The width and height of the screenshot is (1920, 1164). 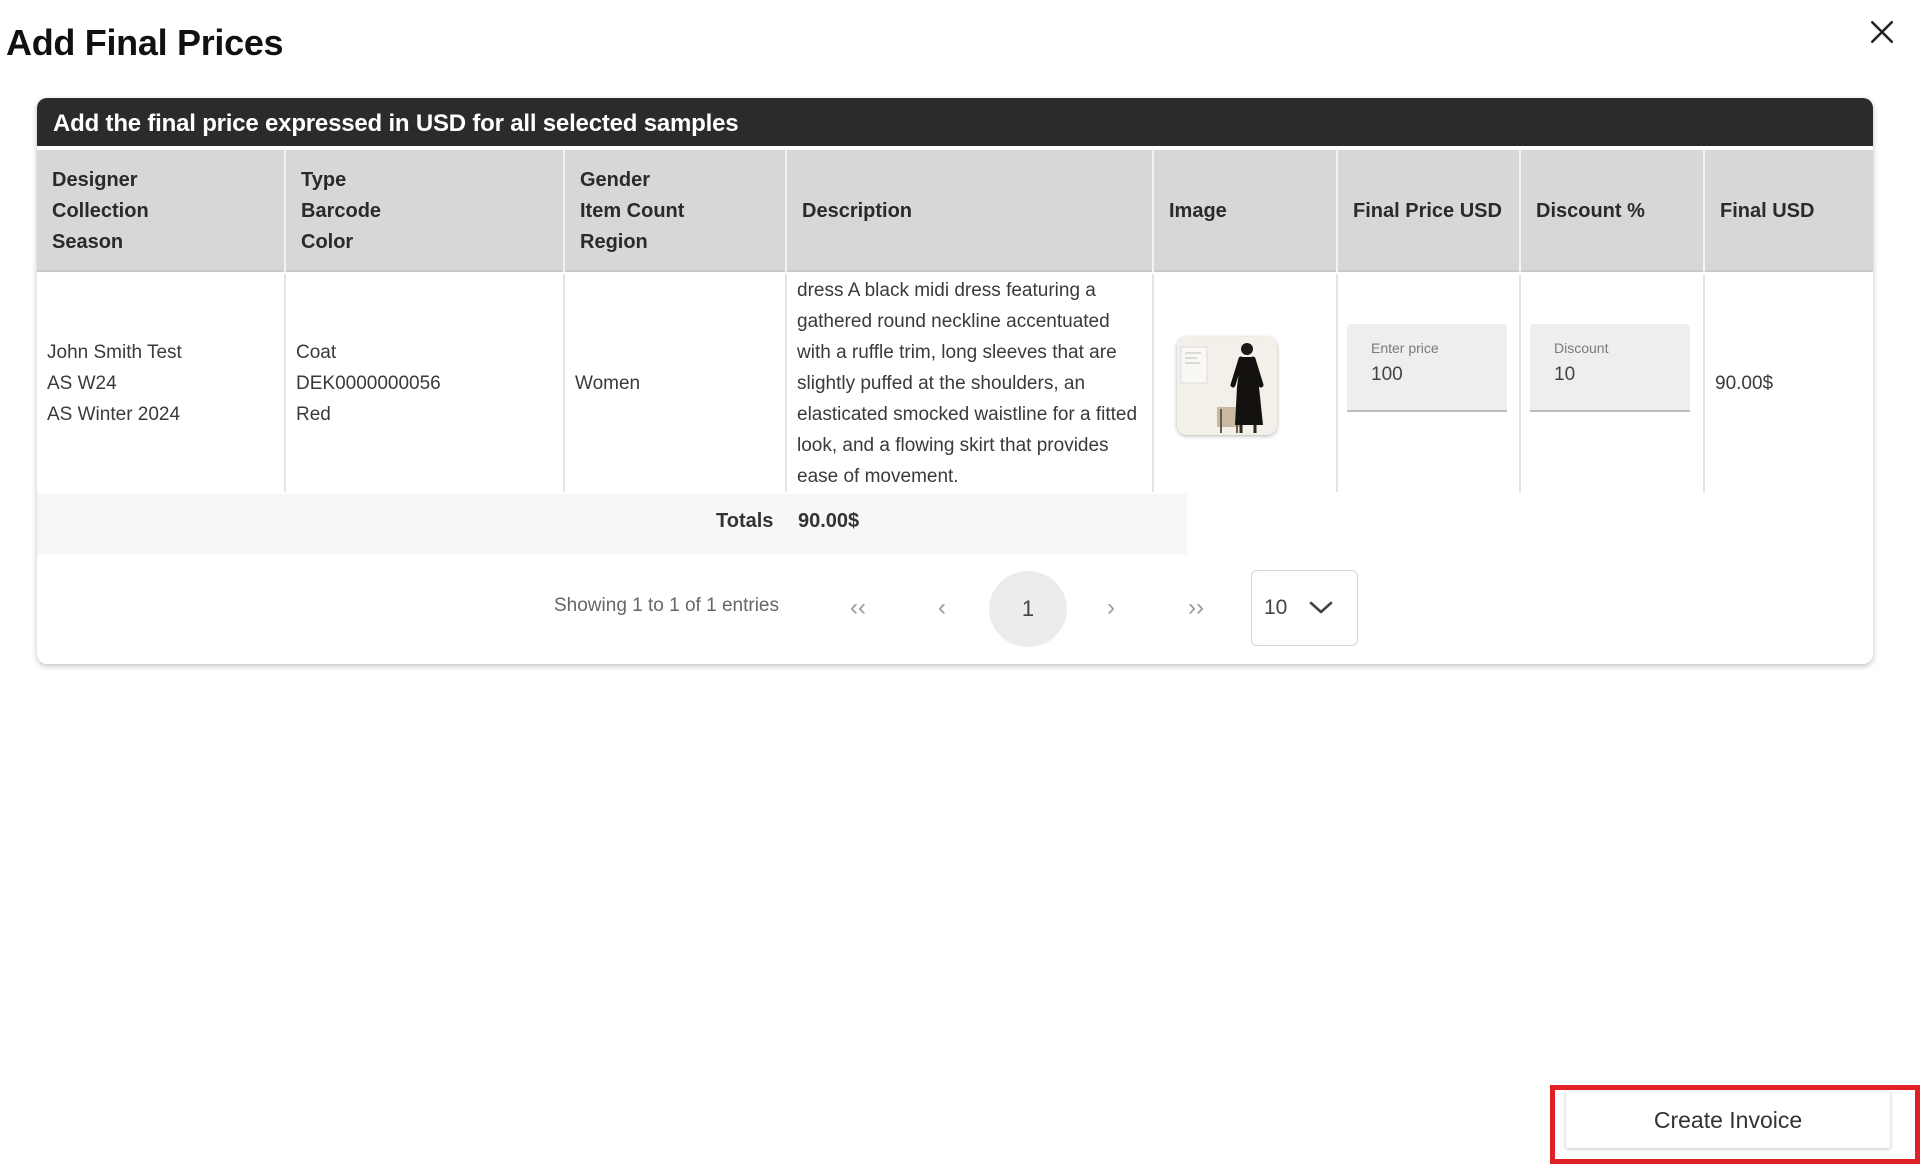 What do you see at coordinates (615, 179) in the screenshot?
I see `column-header-line: Gender` at bounding box center [615, 179].